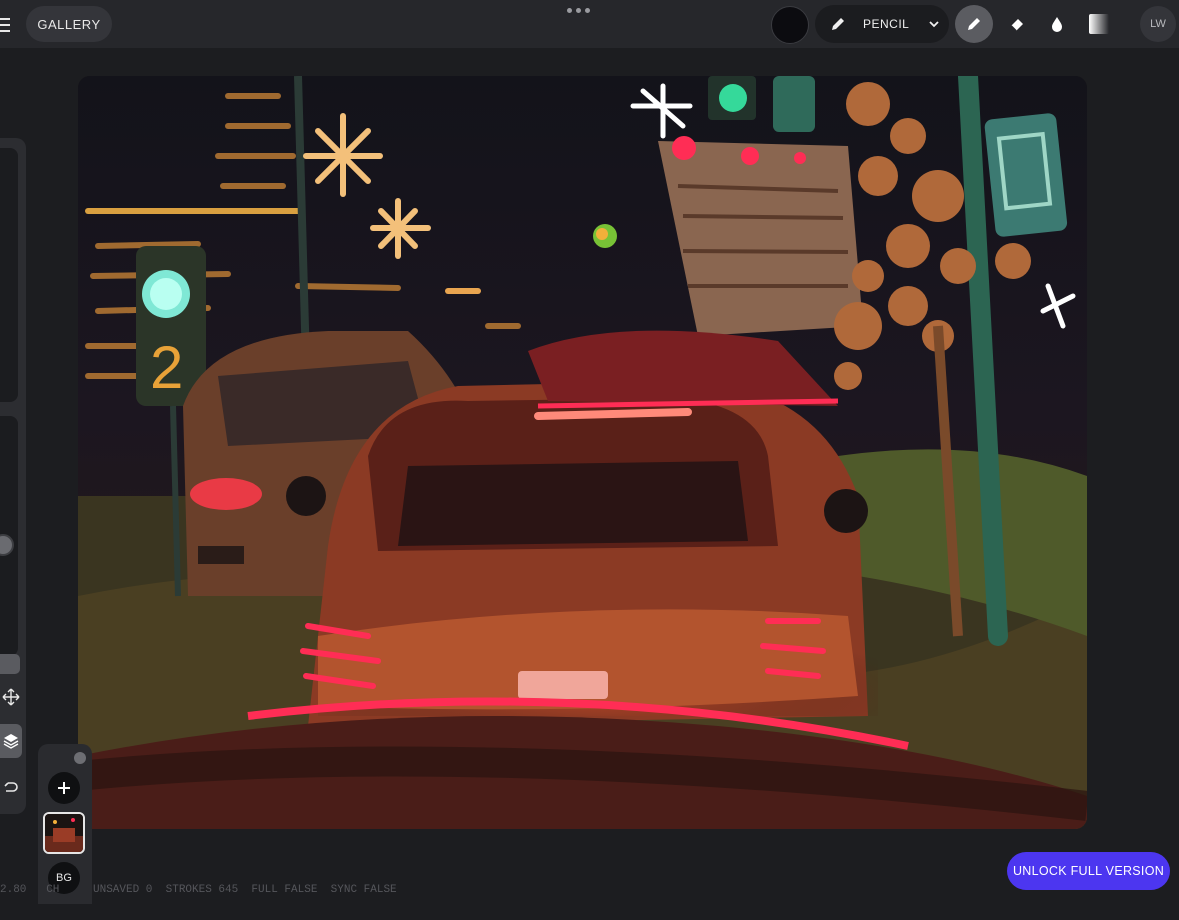 The image size is (1179, 920). I want to click on left-sidebar, so click(13, 476).